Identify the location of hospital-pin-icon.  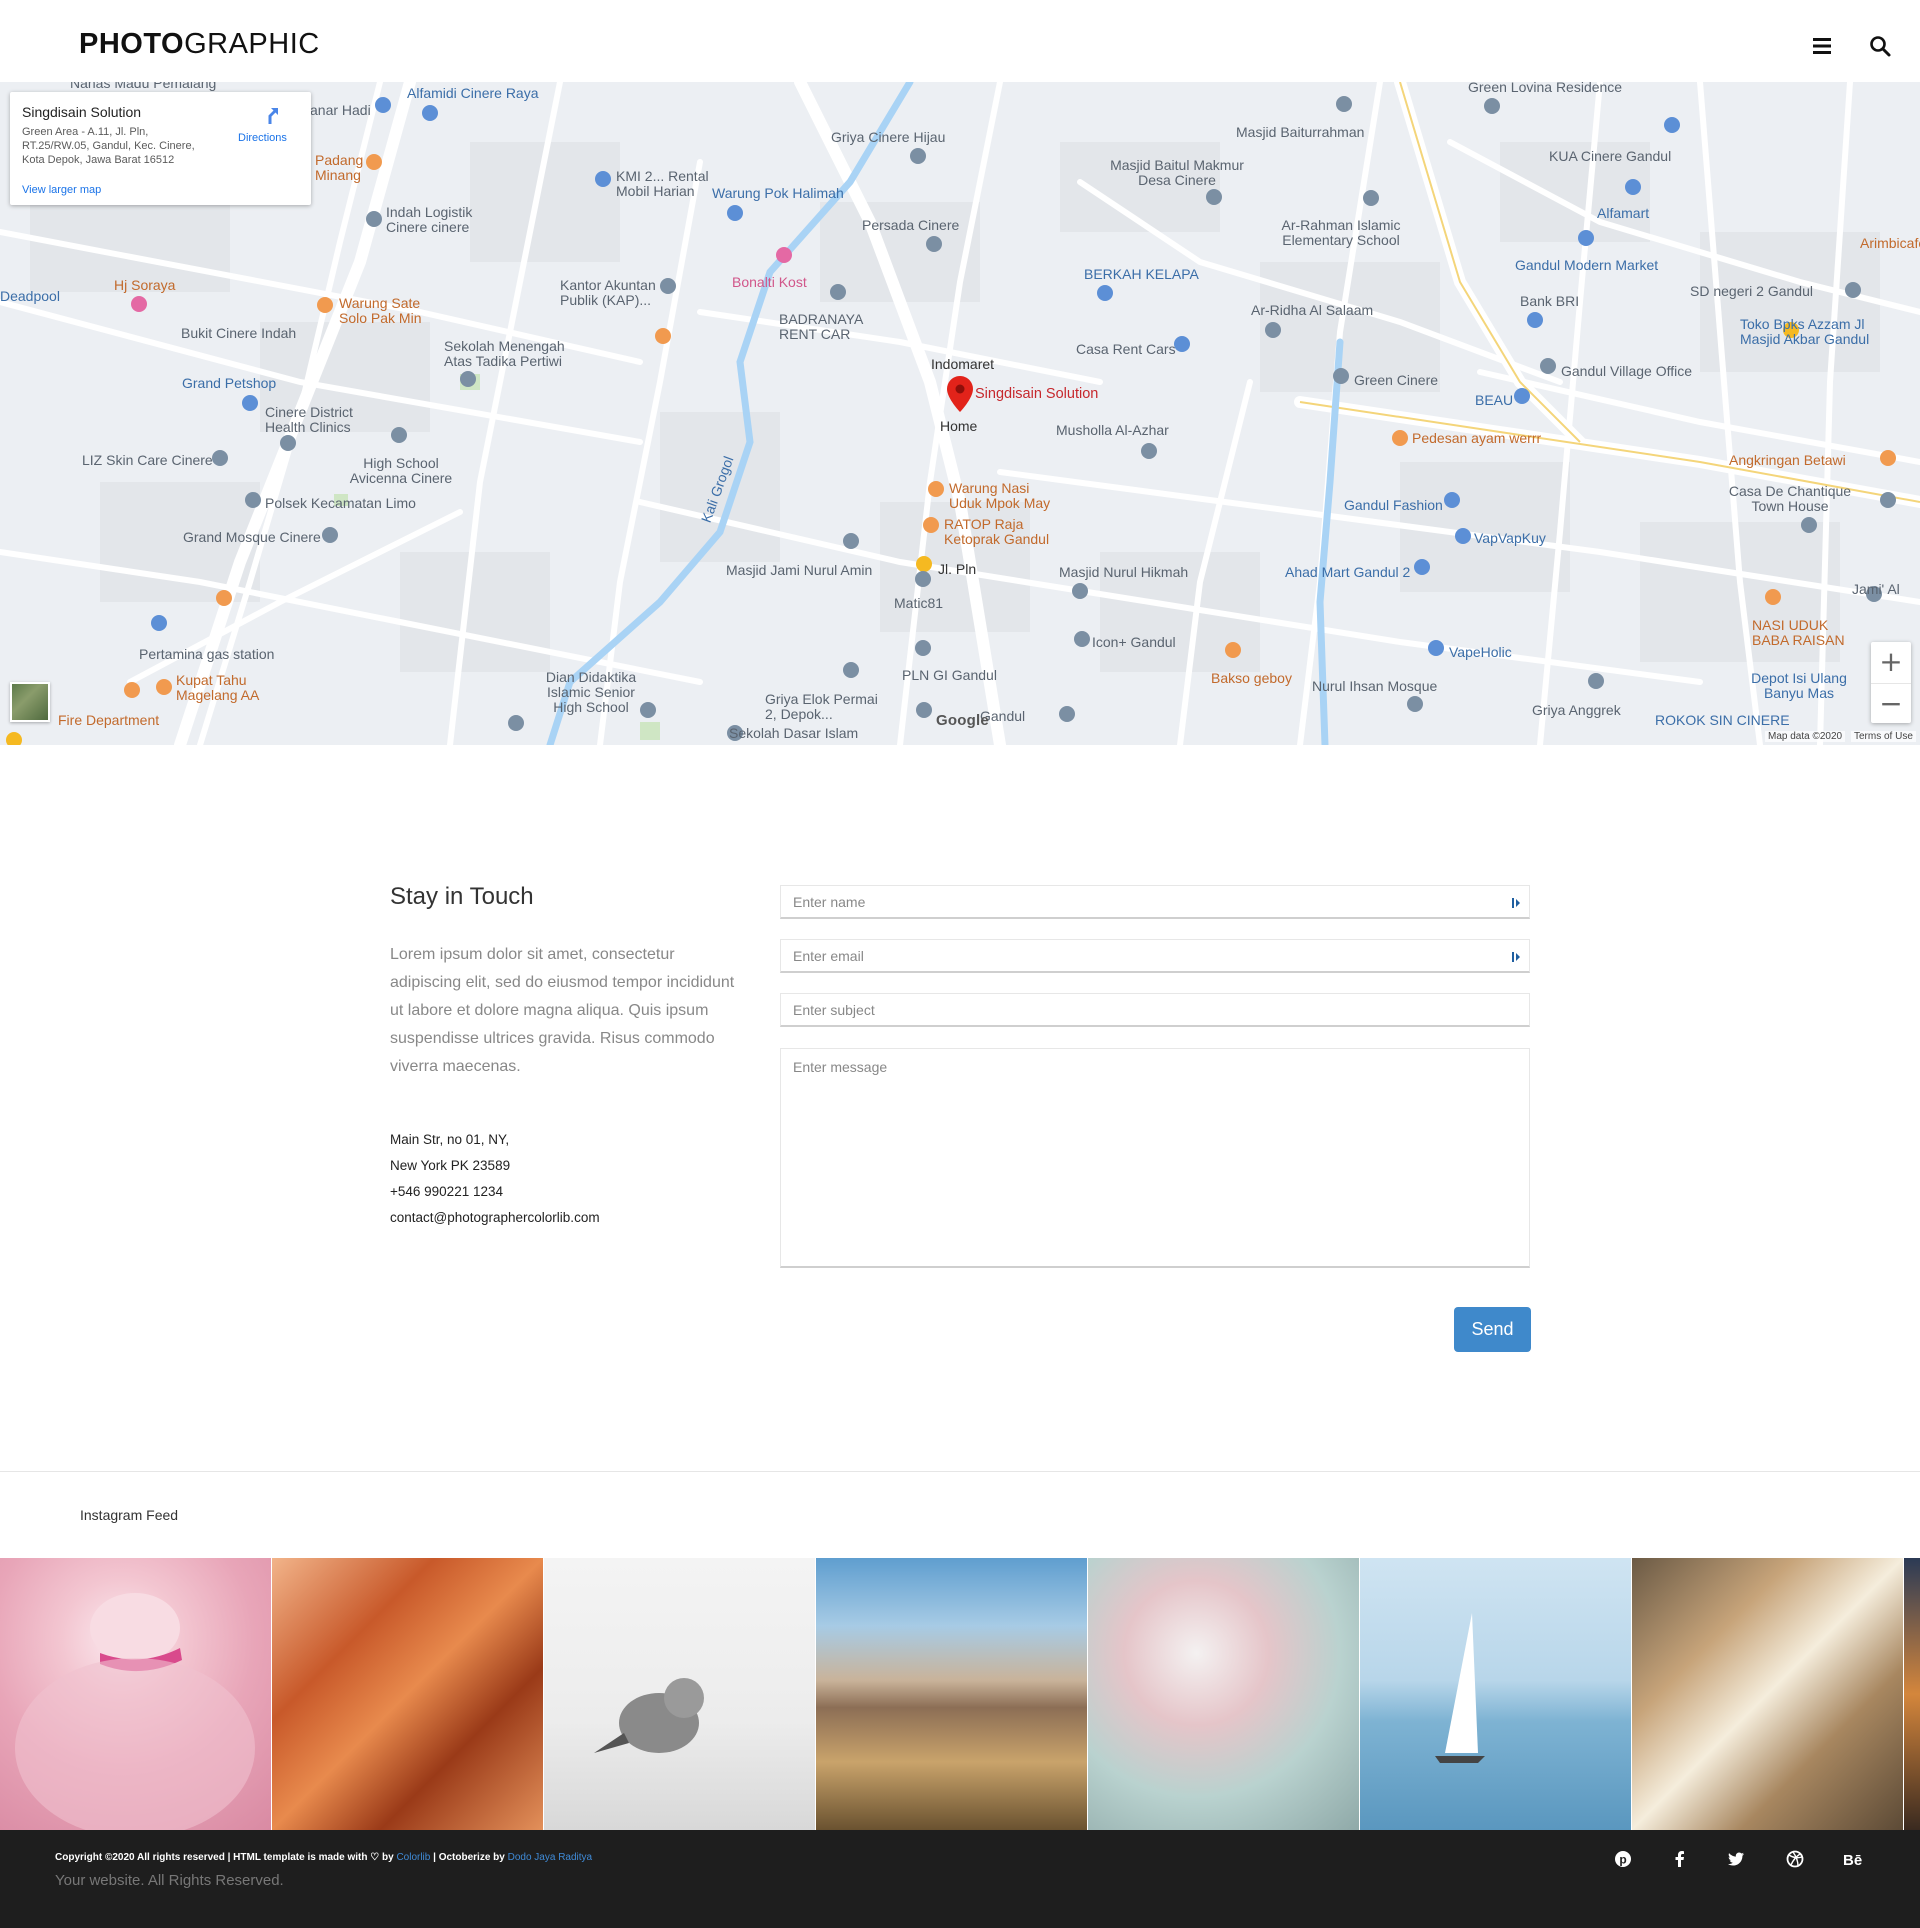
(139, 304).